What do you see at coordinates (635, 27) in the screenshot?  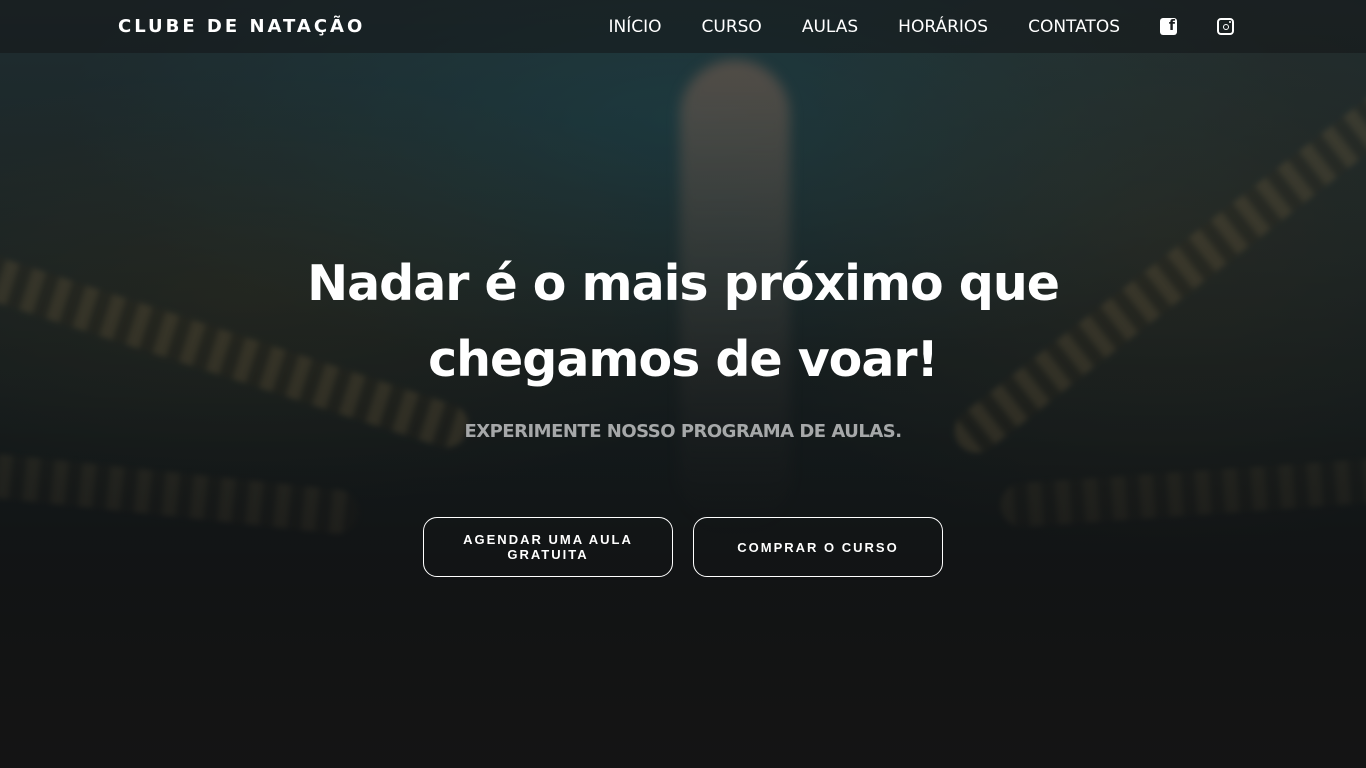 I see `nav-link-inicio: INÍCIO` at bounding box center [635, 27].